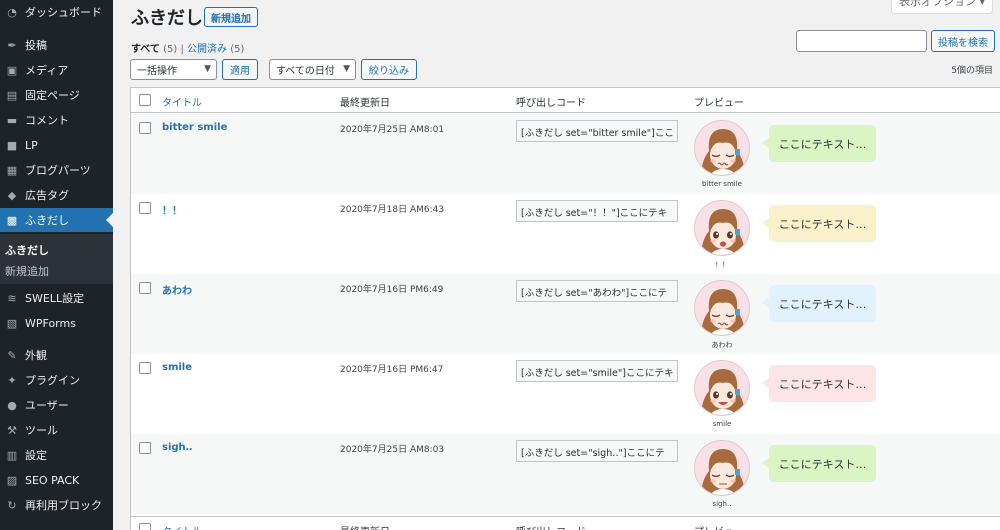 Image resolution: width=1000 pixels, height=530 pixels. What do you see at coordinates (722, 184) in the screenshot?
I see `avatar-name: bitter smile` at bounding box center [722, 184].